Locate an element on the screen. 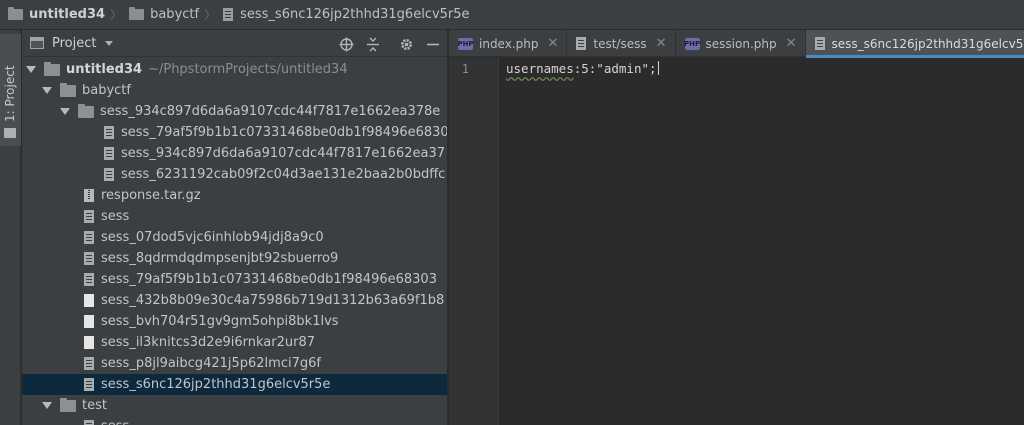 The image size is (1024, 425). code-line: usernames:5:"admin"; is located at coordinates (582, 68).